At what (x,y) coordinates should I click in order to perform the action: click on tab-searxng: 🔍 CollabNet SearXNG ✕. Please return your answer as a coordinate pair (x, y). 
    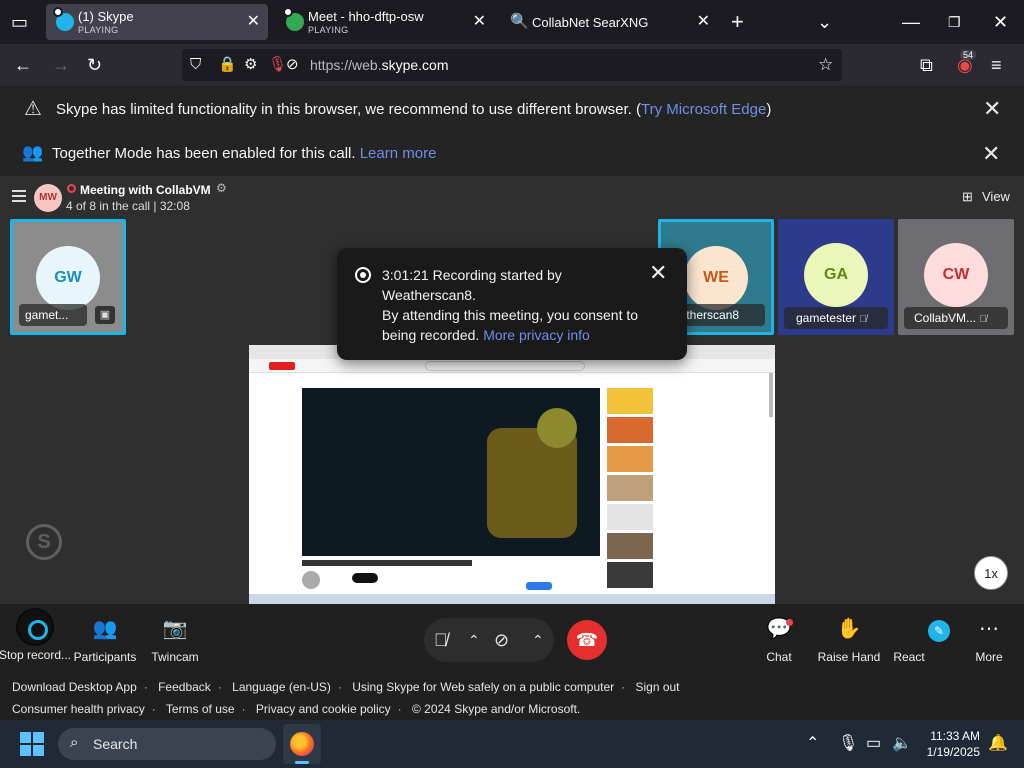
    Looking at the image, I should click on (609, 22).